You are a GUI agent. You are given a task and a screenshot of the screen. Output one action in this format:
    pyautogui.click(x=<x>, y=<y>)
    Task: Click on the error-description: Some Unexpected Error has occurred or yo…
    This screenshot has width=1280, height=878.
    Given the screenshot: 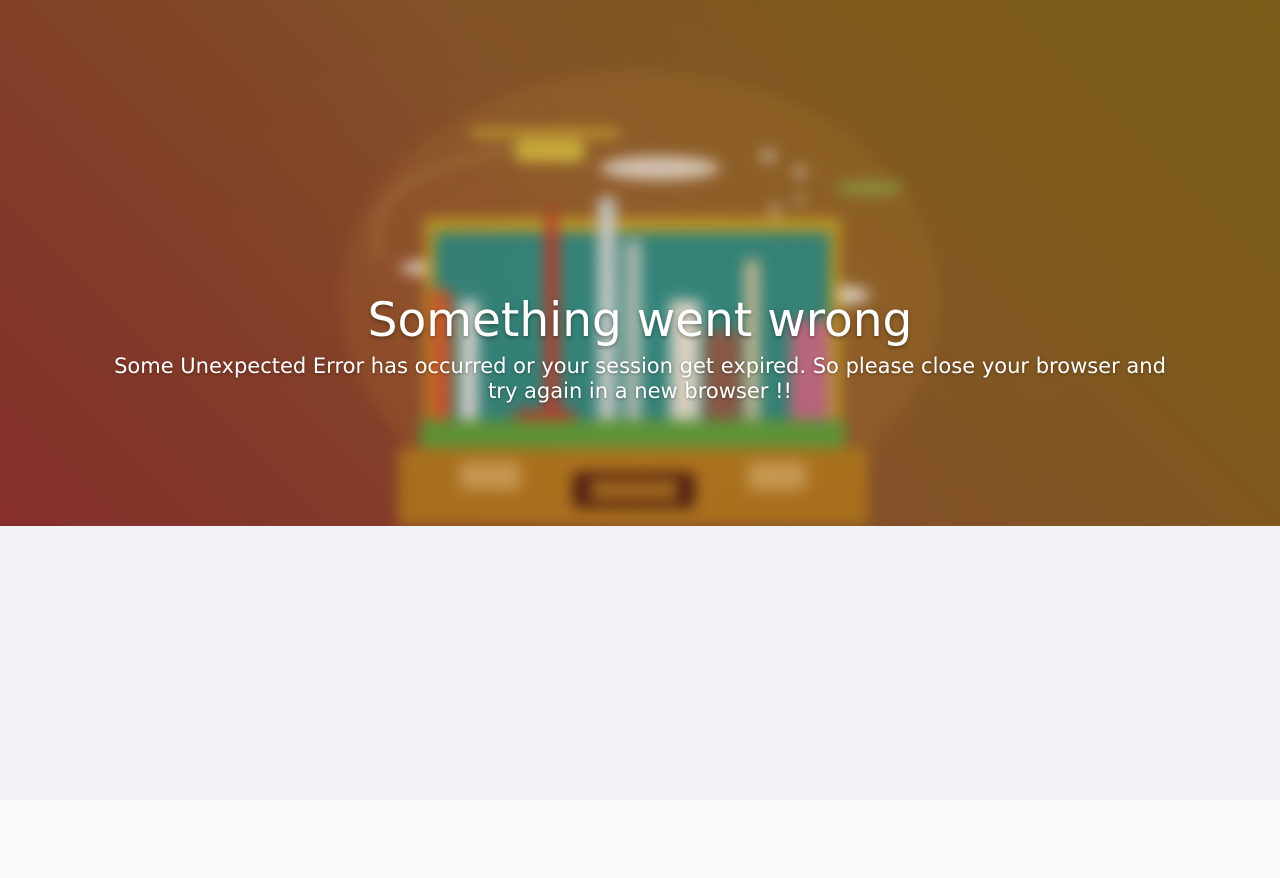 What is the action you would take?
    pyautogui.click(x=640, y=378)
    